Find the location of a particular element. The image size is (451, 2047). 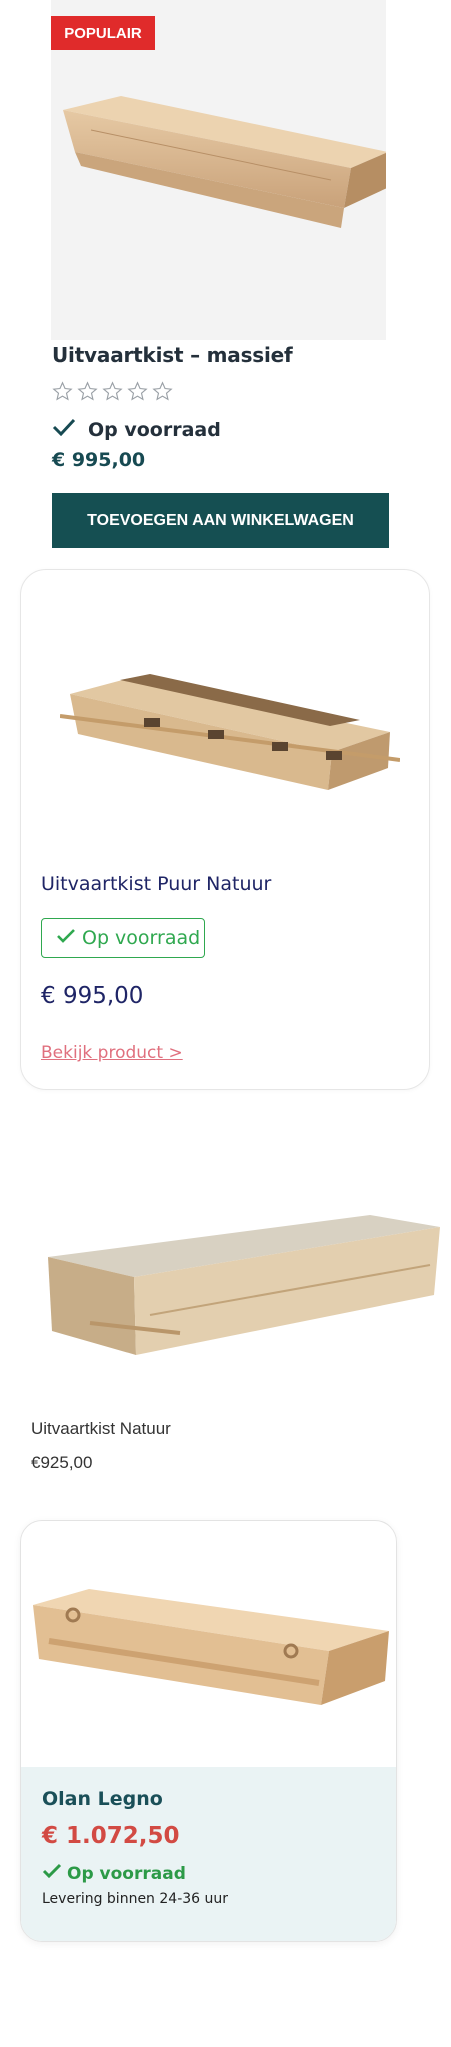

product-title: Uitvaartkist Natuur is located at coordinates (101, 1429).